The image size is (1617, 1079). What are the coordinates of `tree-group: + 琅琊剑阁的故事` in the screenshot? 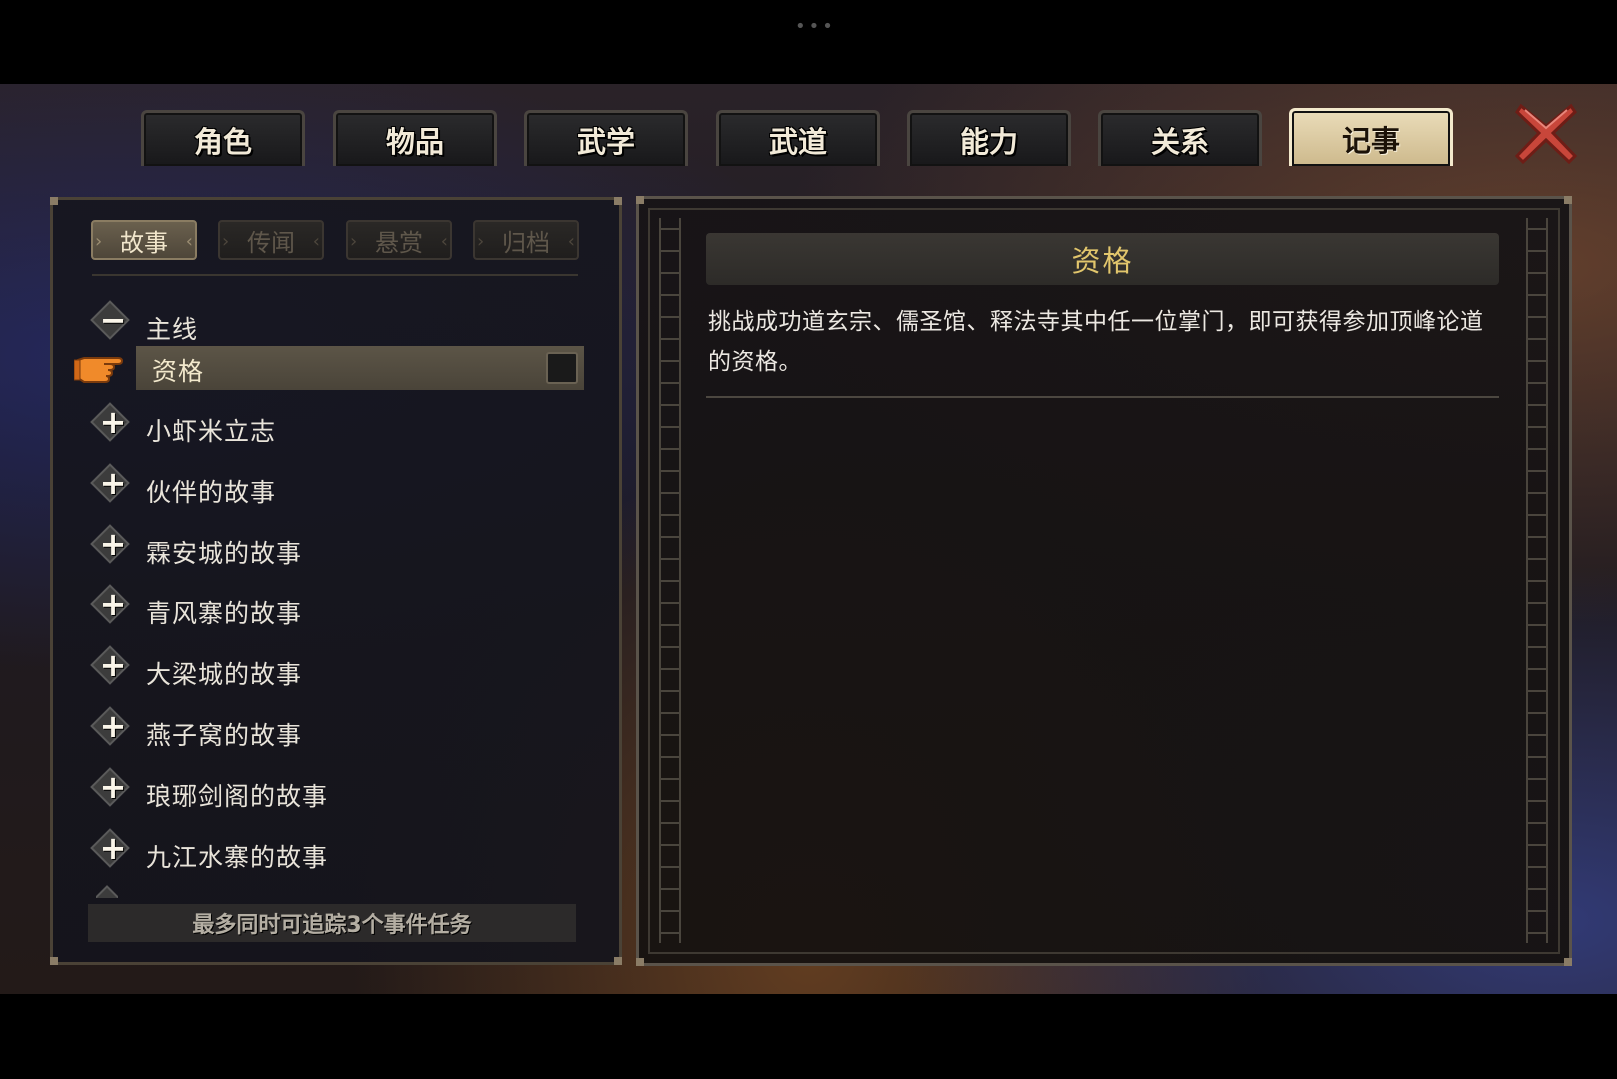 It's located at (340, 791).